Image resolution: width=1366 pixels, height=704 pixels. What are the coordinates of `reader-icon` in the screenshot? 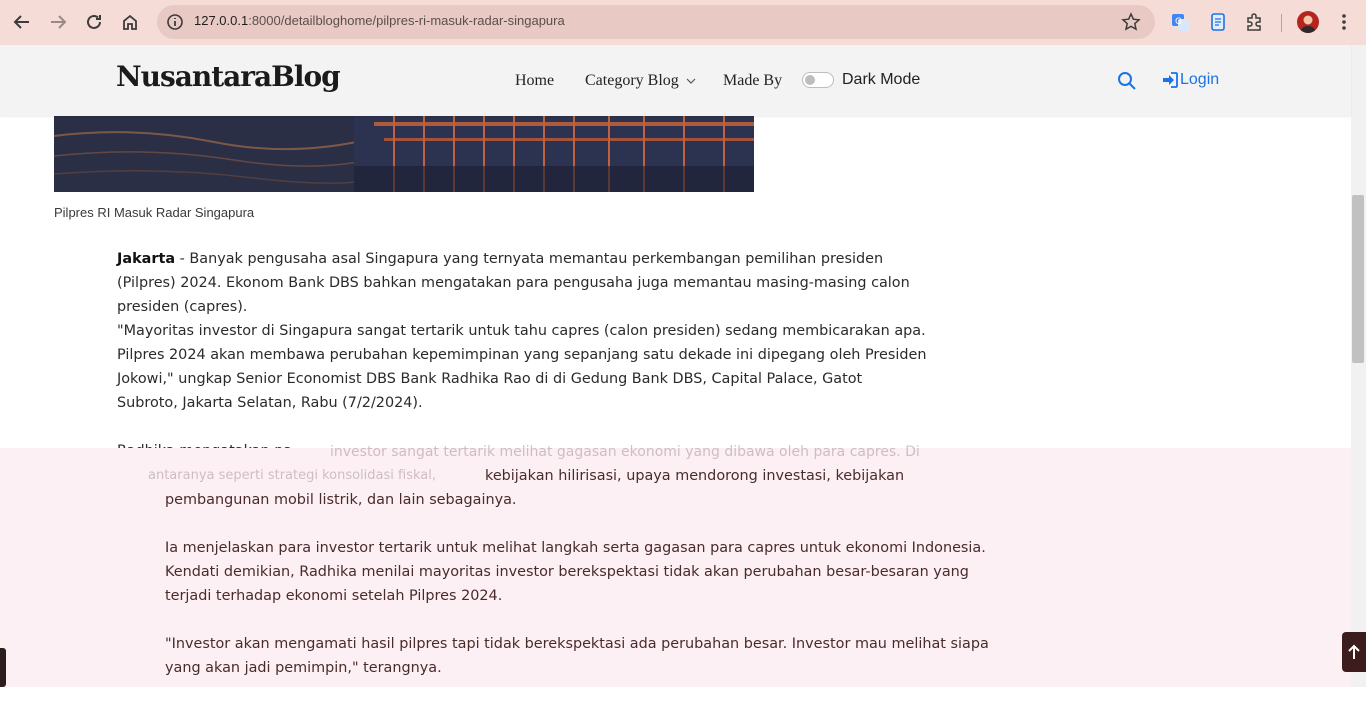 It's located at (1218, 22).